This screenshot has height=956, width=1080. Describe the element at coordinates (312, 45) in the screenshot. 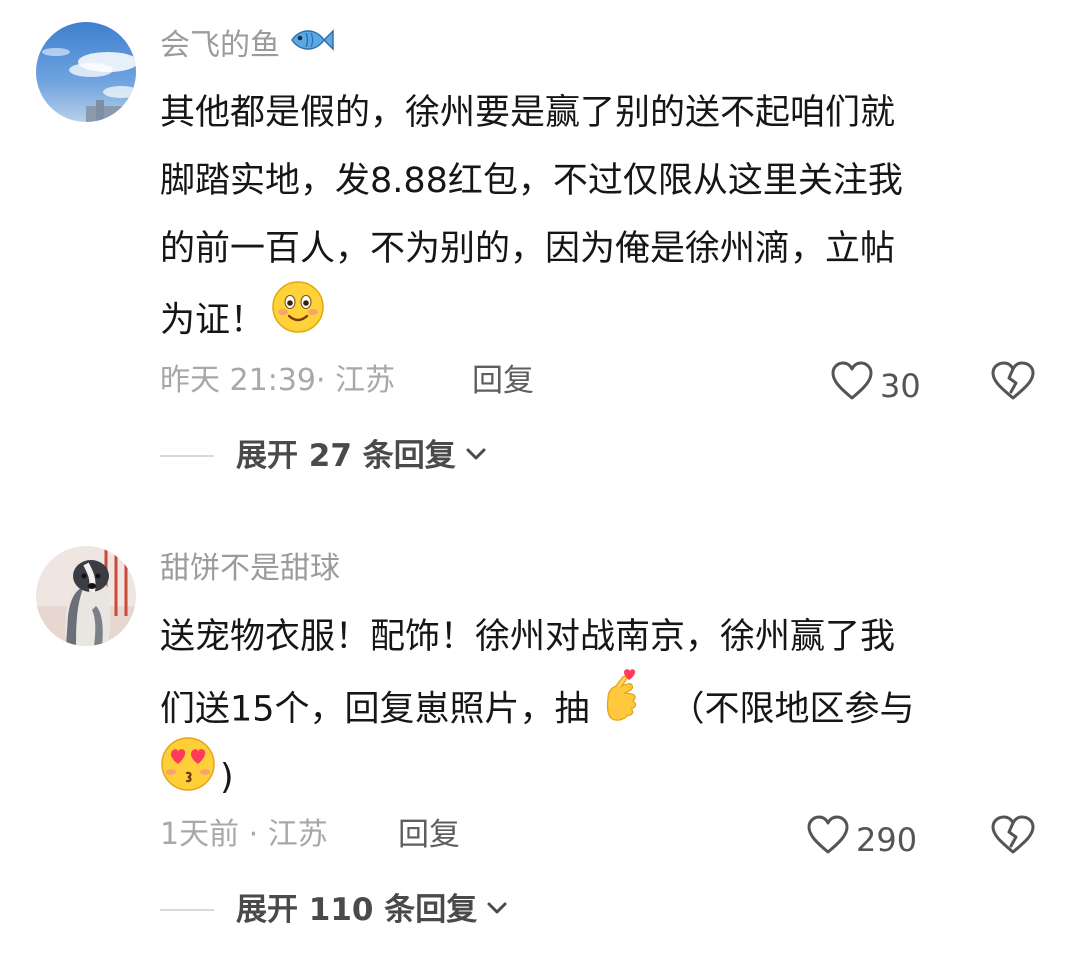

I see `fish-icon` at that location.